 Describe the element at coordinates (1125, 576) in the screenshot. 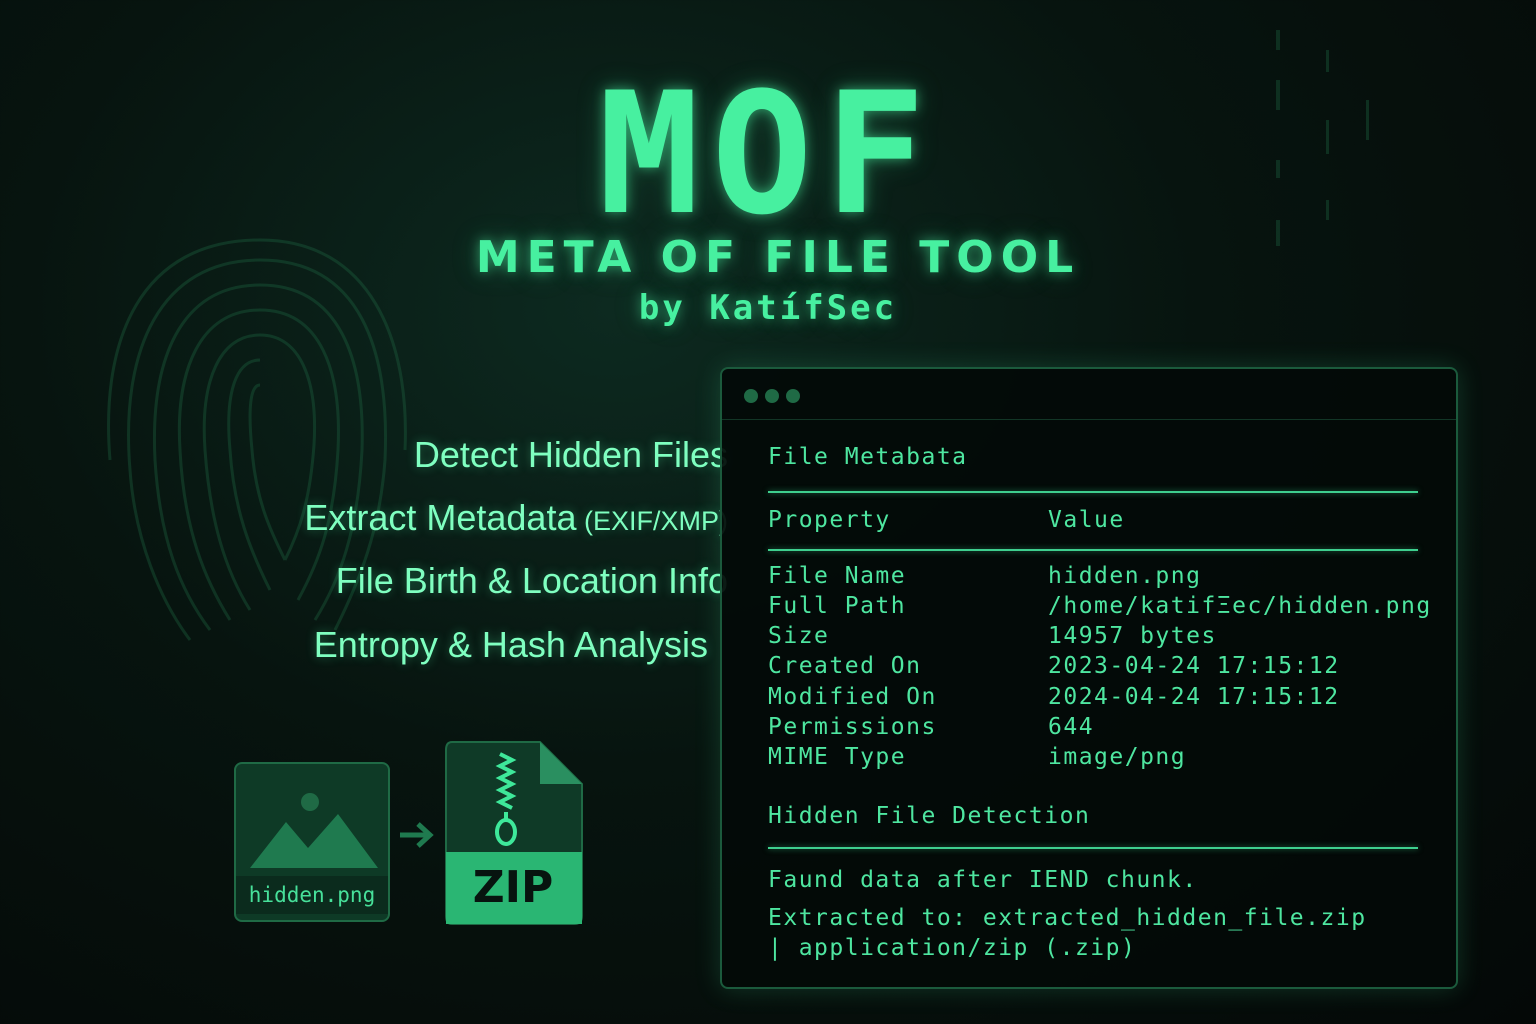

I see `row-value: hidden.png` at that location.